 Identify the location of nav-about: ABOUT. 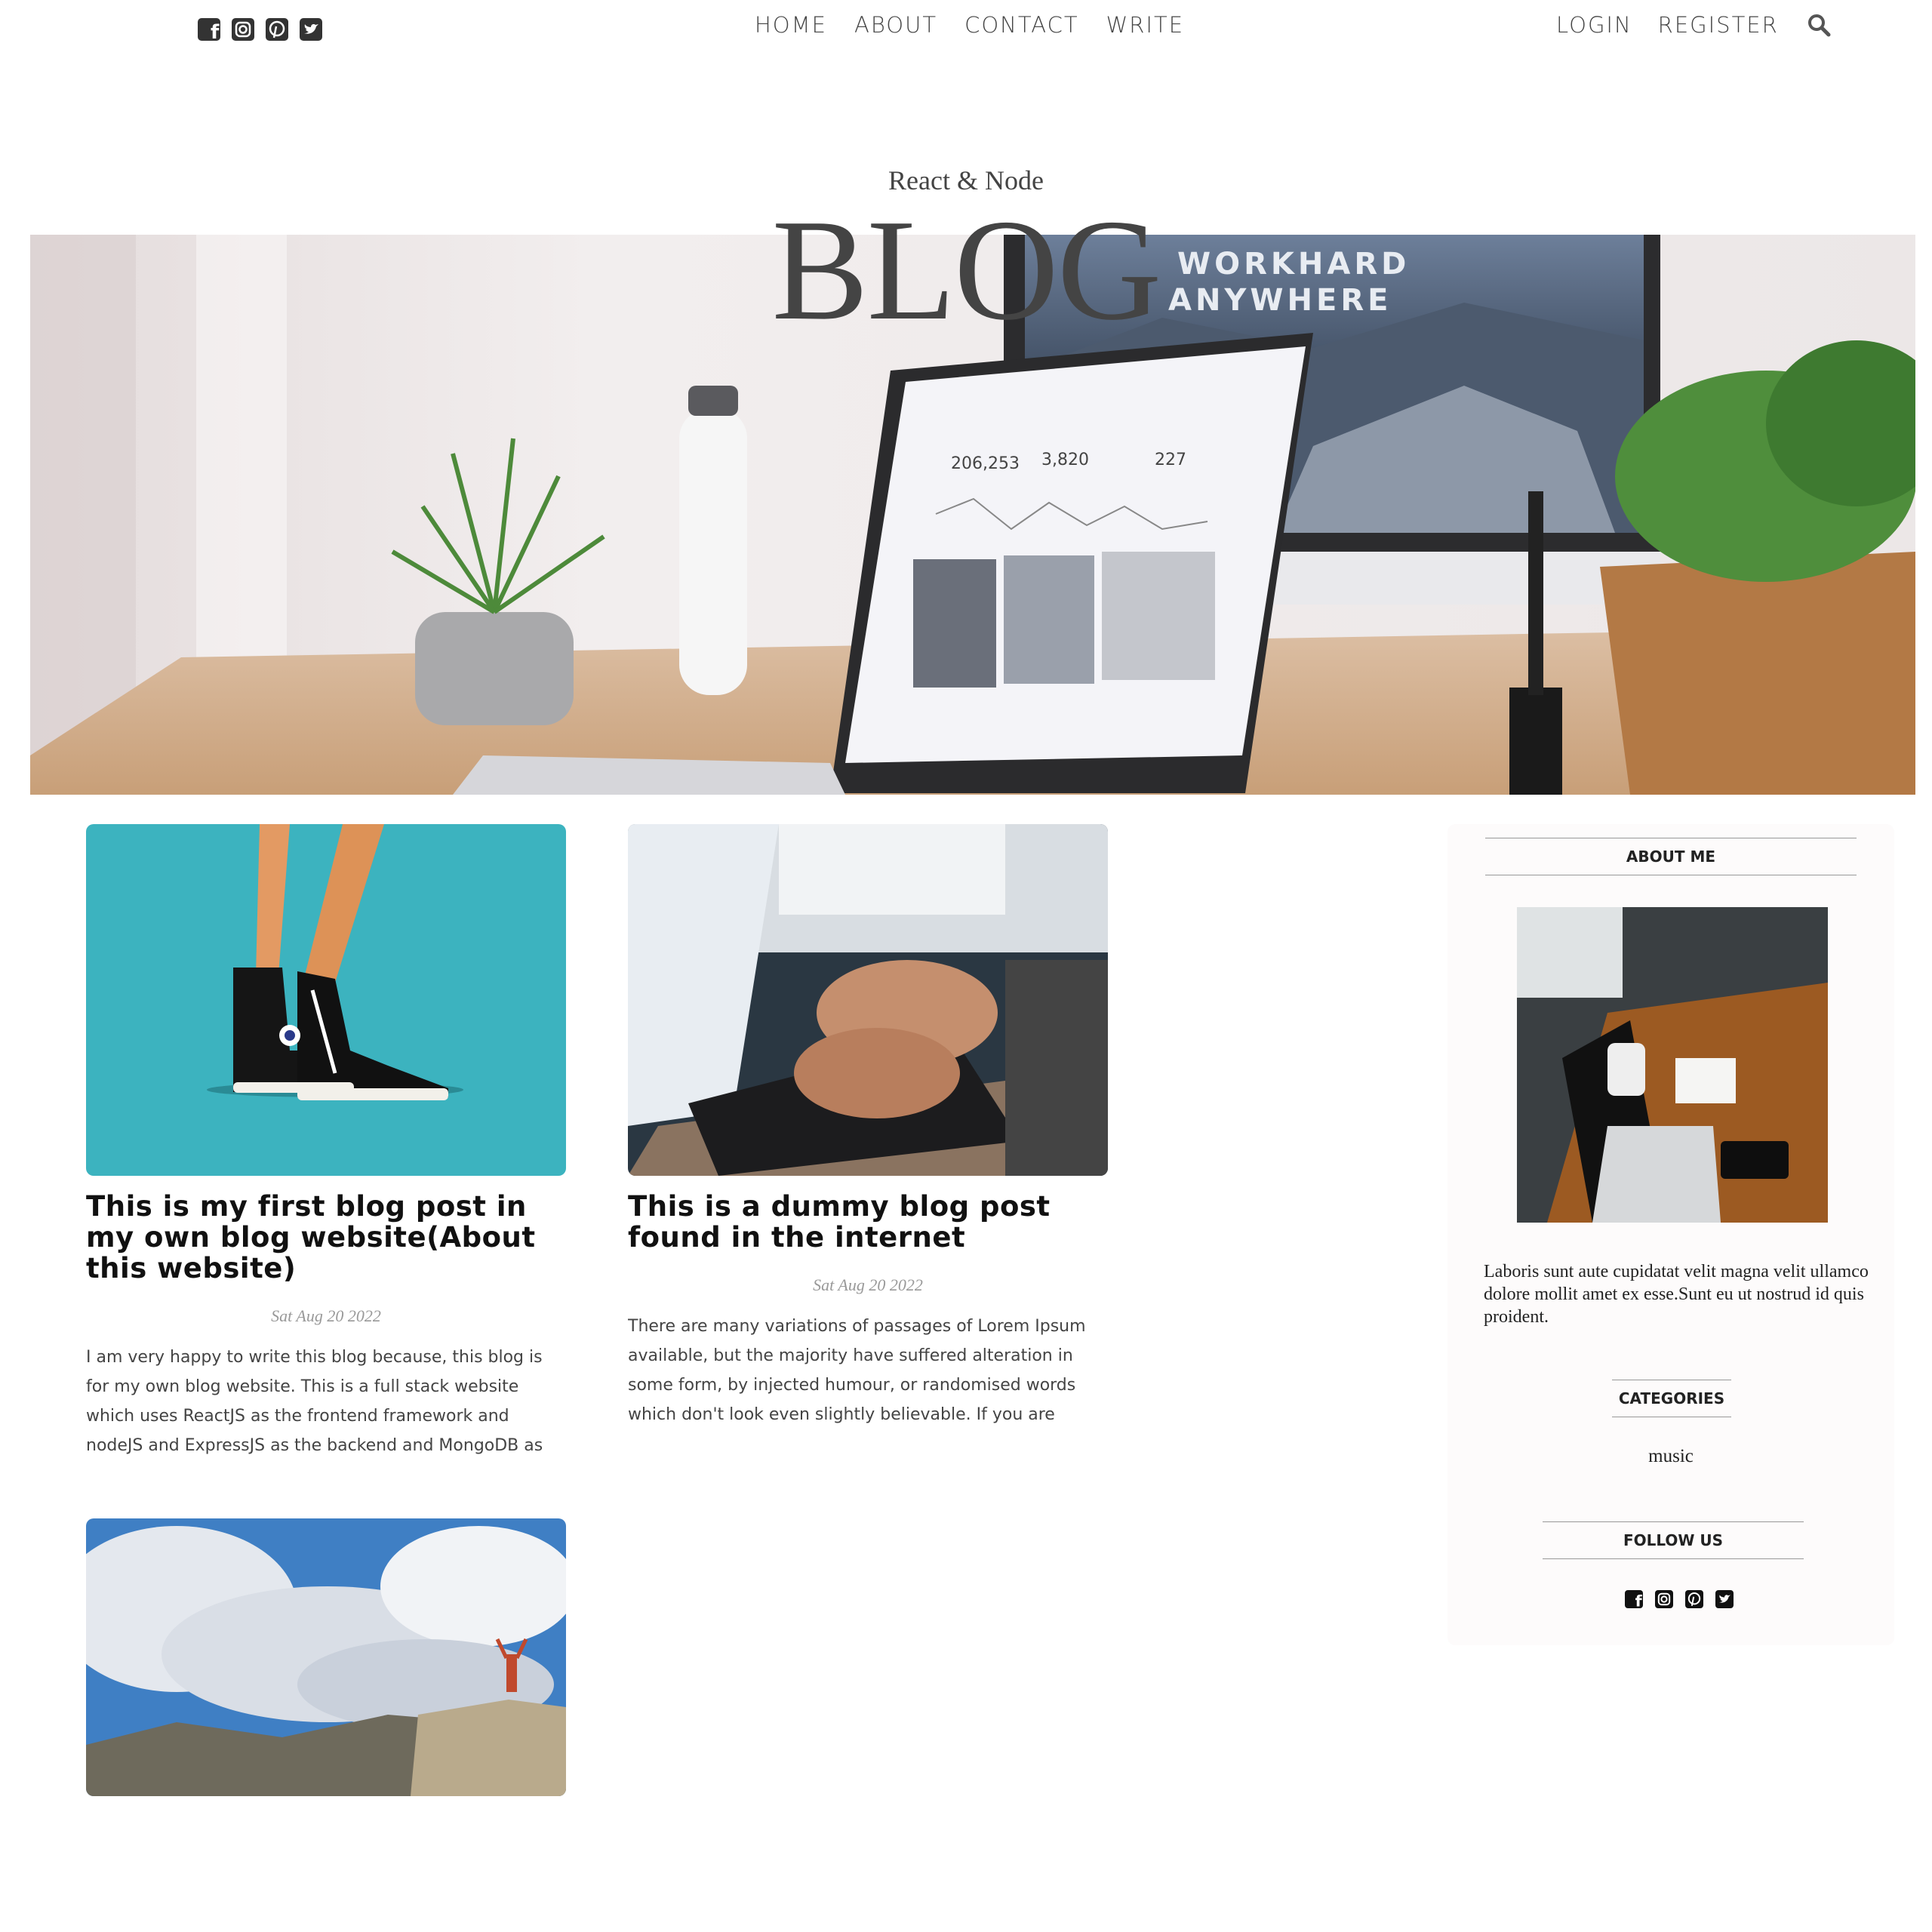
(895, 25).